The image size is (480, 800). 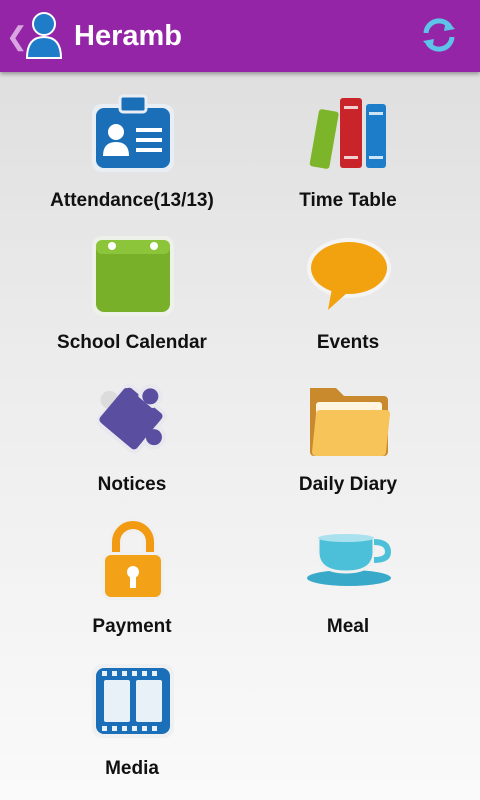 What do you see at coordinates (132, 342) in the screenshot?
I see `tile-label: School Calendar` at bounding box center [132, 342].